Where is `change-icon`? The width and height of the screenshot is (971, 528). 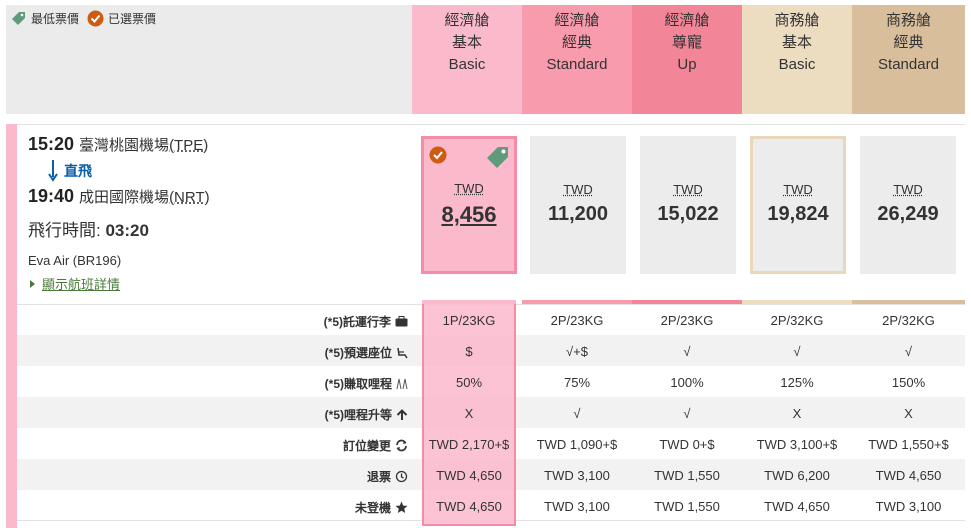 change-icon is located at coordinates (401, 445).